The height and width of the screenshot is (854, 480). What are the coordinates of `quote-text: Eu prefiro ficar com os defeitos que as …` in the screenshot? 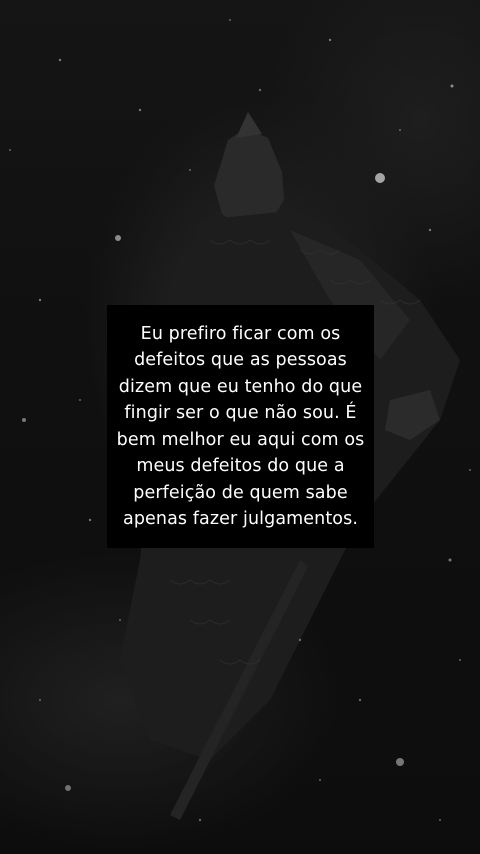 It's located at (240, 426).